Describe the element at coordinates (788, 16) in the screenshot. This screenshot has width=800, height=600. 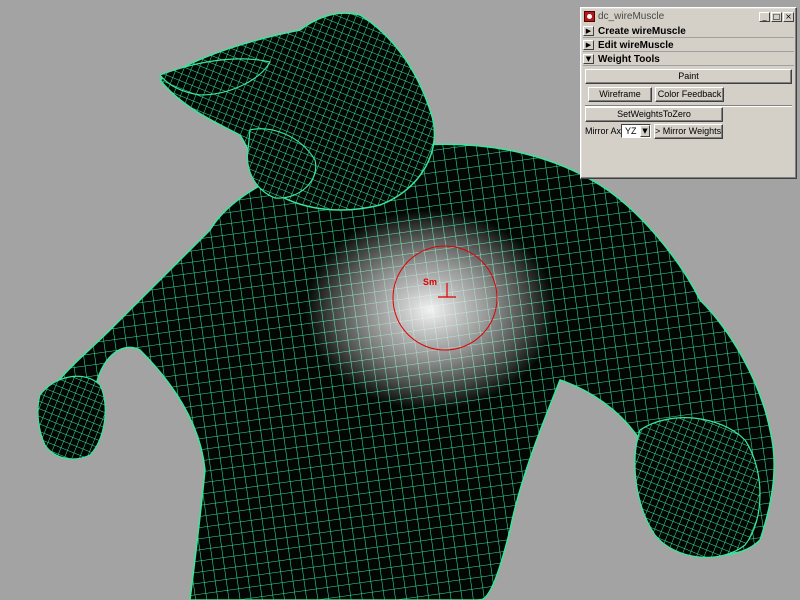
I see `close-icon: ×` at that location.